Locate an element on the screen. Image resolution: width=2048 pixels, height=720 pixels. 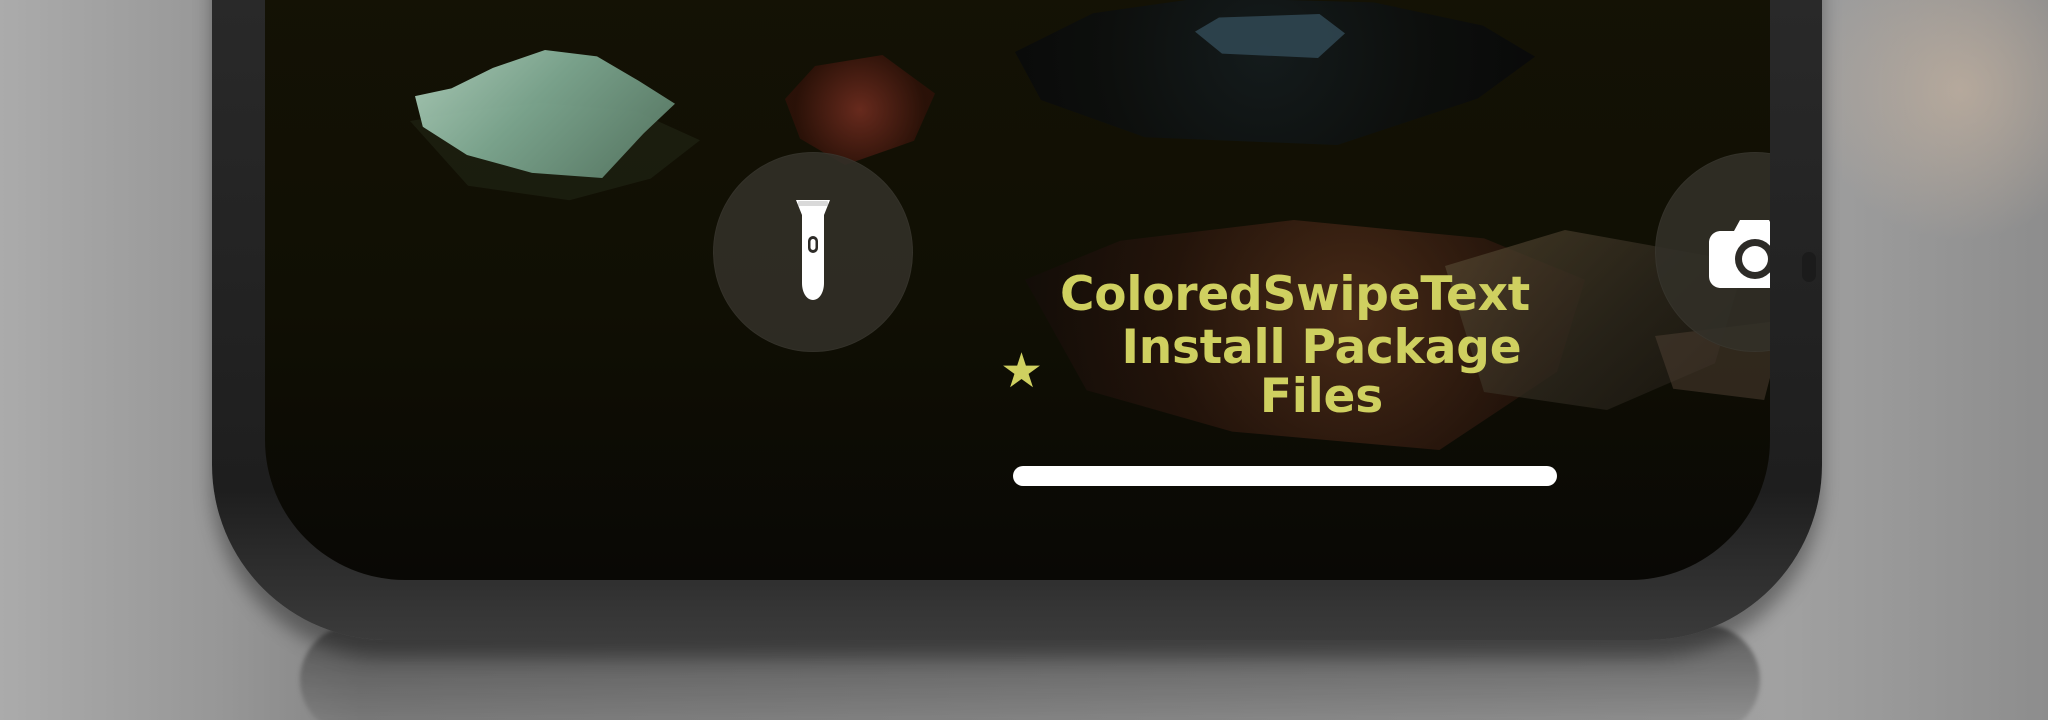
lock-message: ColoredSwipeText ★ Install Package Files is located at coordinates (1295, 345).